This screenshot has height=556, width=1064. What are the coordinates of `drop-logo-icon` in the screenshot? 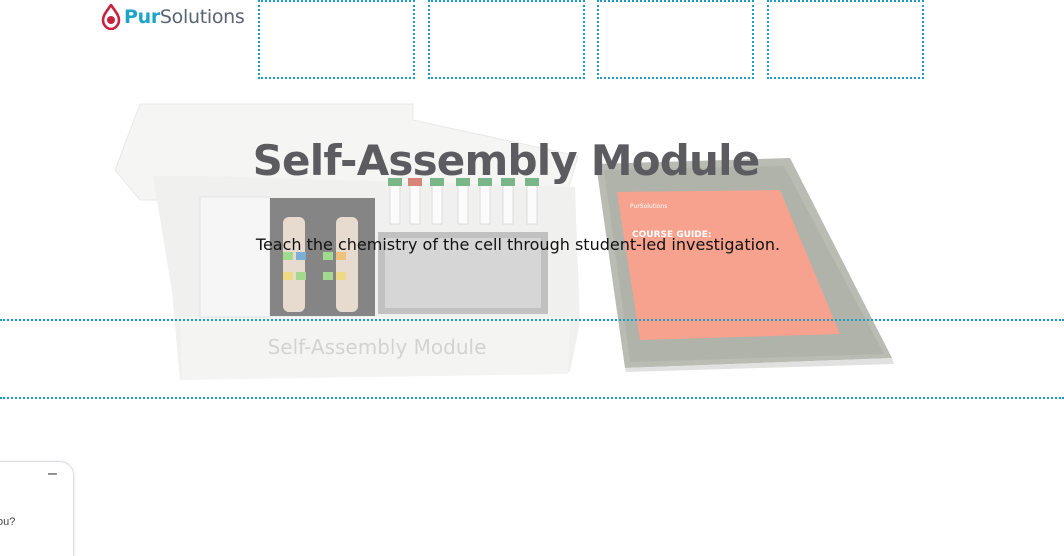 It's located at (111, 17).